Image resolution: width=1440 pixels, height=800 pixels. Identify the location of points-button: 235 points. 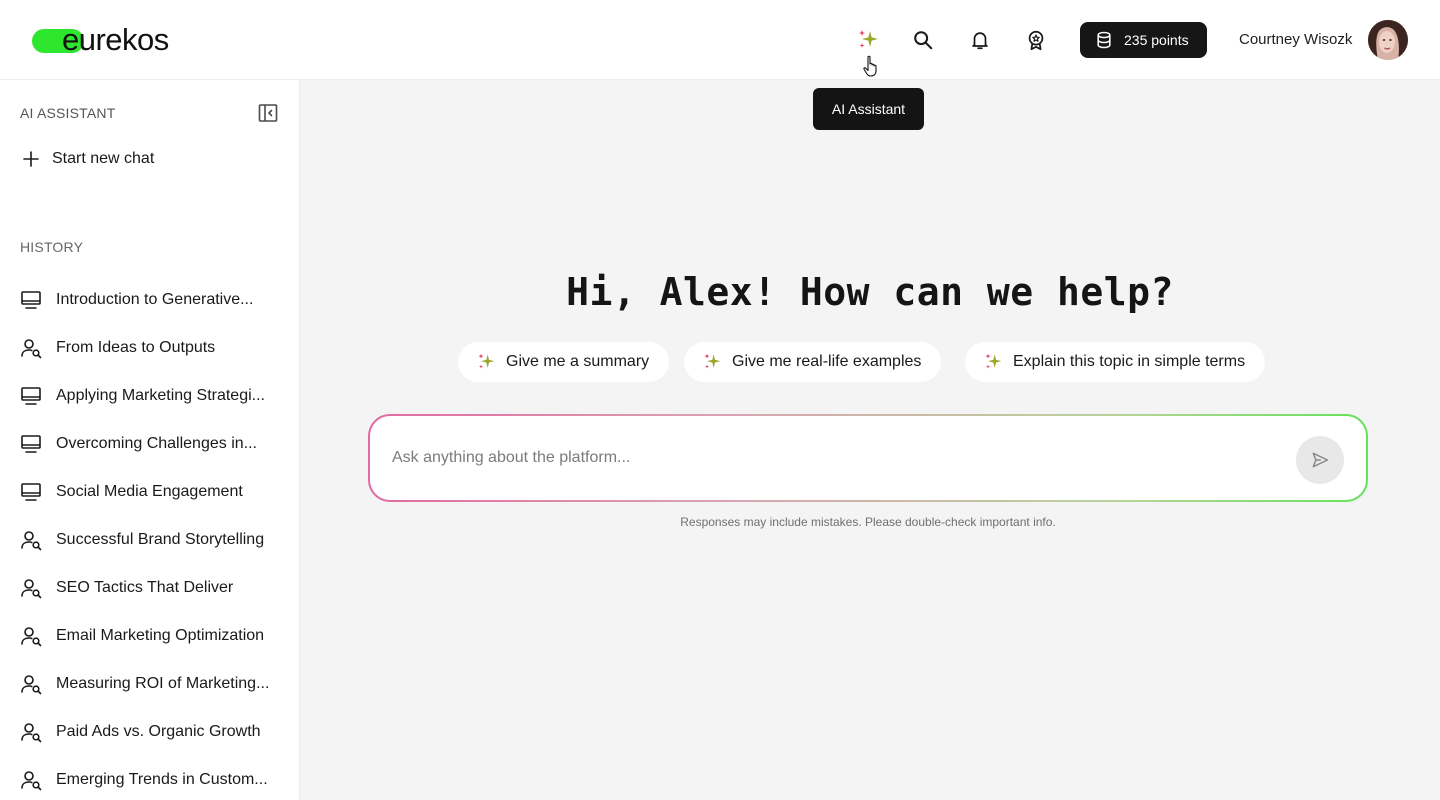
(1143, 40).